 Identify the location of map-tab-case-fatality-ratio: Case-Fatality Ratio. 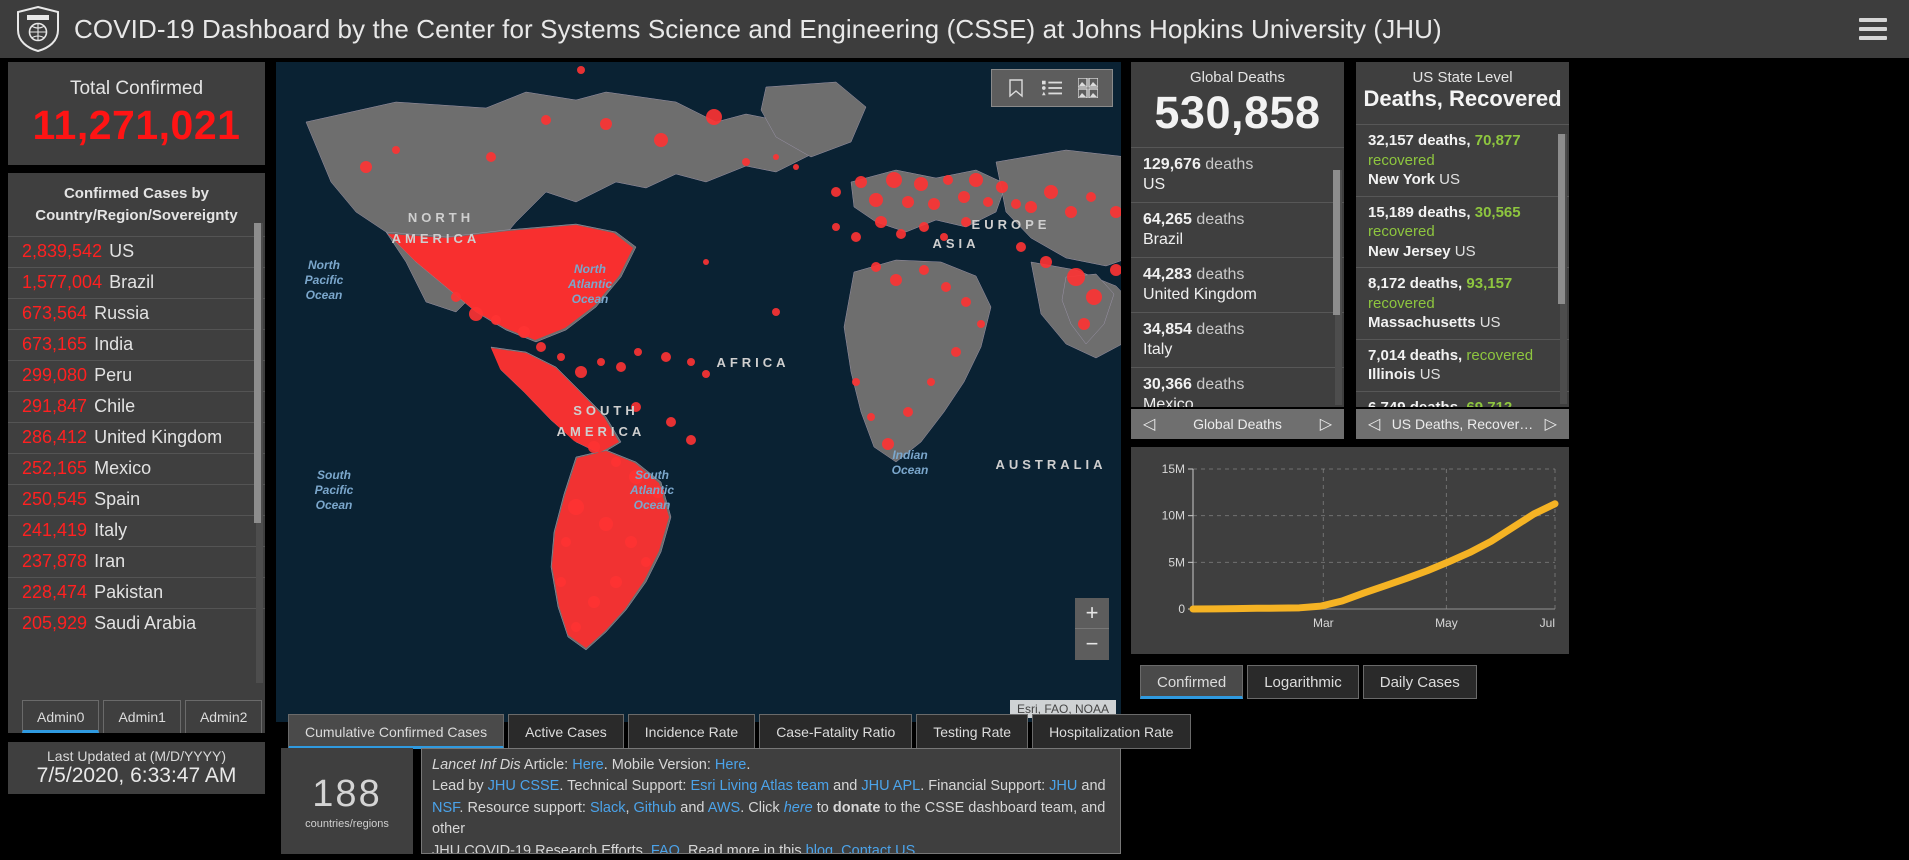
(836, 731).